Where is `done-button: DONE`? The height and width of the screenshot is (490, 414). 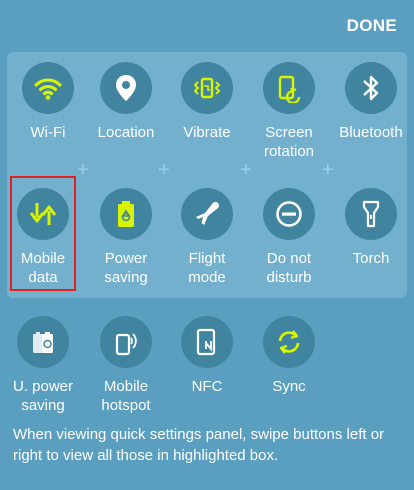
done-button: DONE is located at coordinates (372, 26).